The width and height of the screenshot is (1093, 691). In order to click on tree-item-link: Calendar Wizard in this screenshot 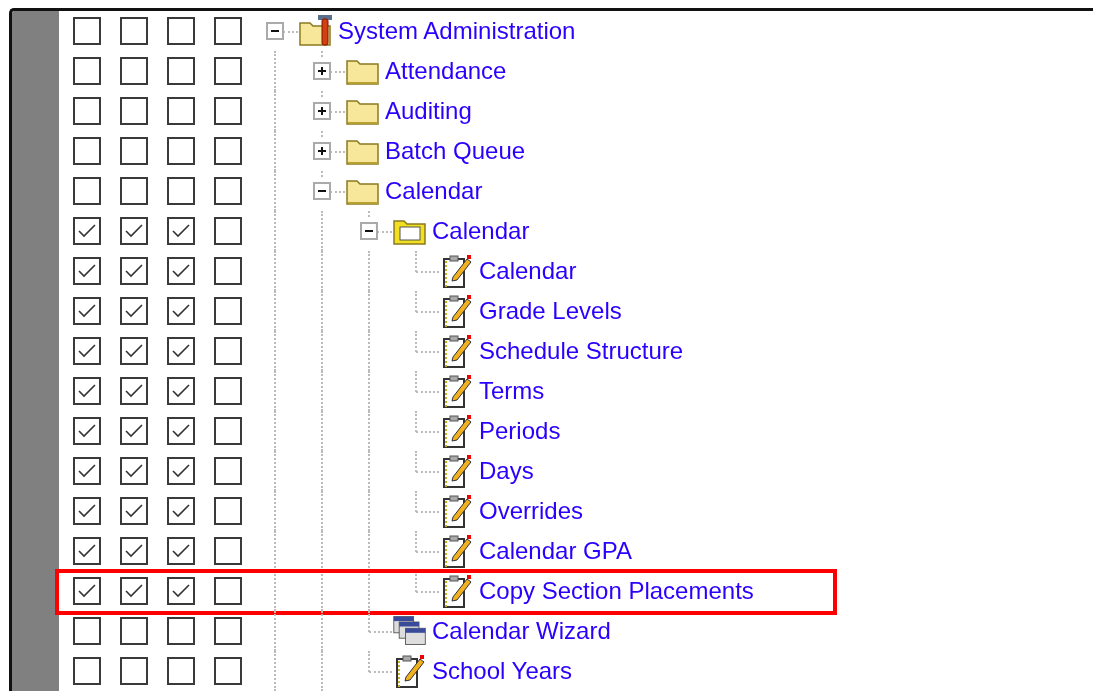, I will do `click(521, 631)`.